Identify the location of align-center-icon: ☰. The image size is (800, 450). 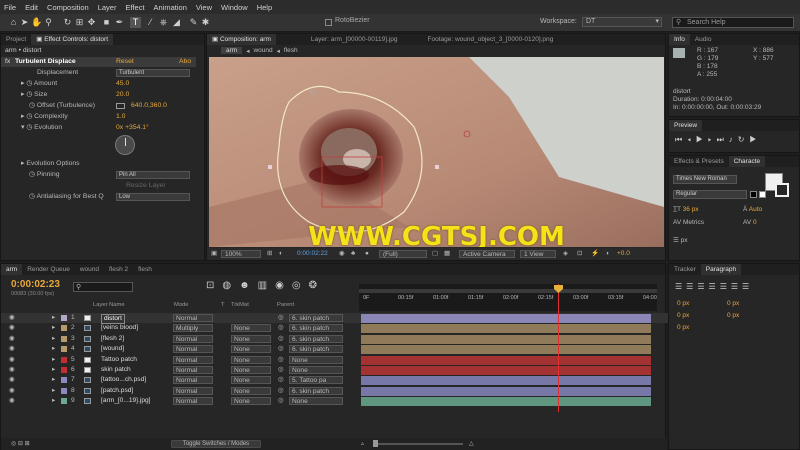
(691, 286).